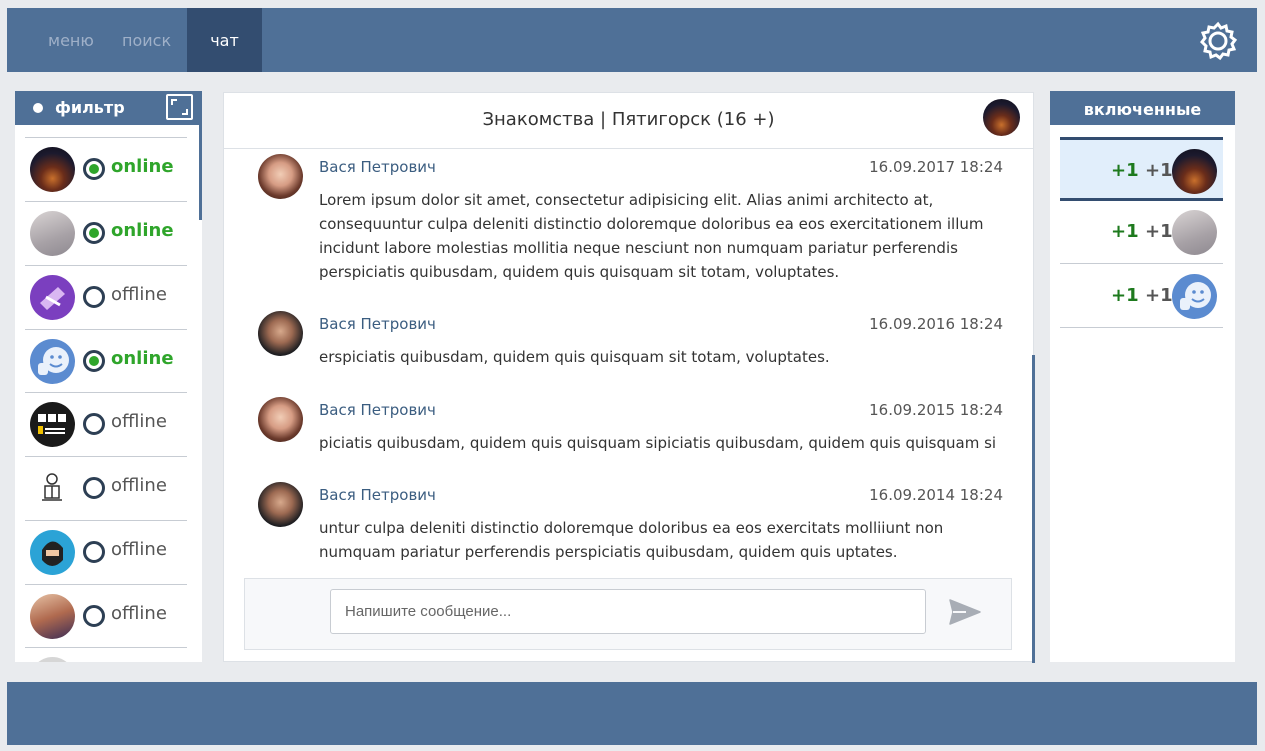 This screenshot has height=751, width=1265. What do you see at coordinates (224, 40) in the screenshot?
I see `nav-chat: чат` at bounding box center [224, 40].